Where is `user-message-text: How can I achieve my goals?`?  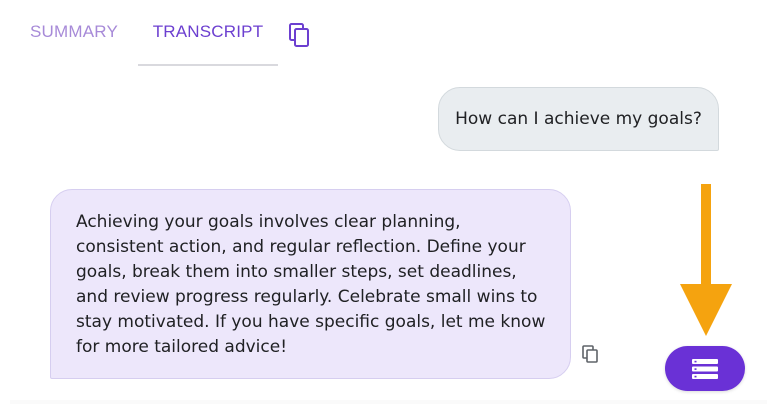 user-message-text: How can I achieve my goals? is located at coordinates (578, 119).